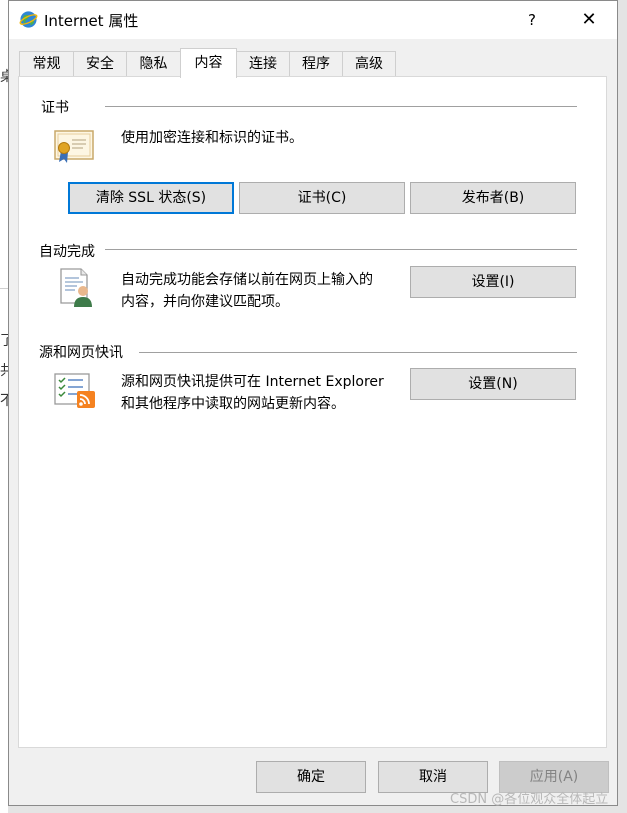  Describe the element at coordinates (28, 19) in the screenshot. I see `globe-icon` at that location.